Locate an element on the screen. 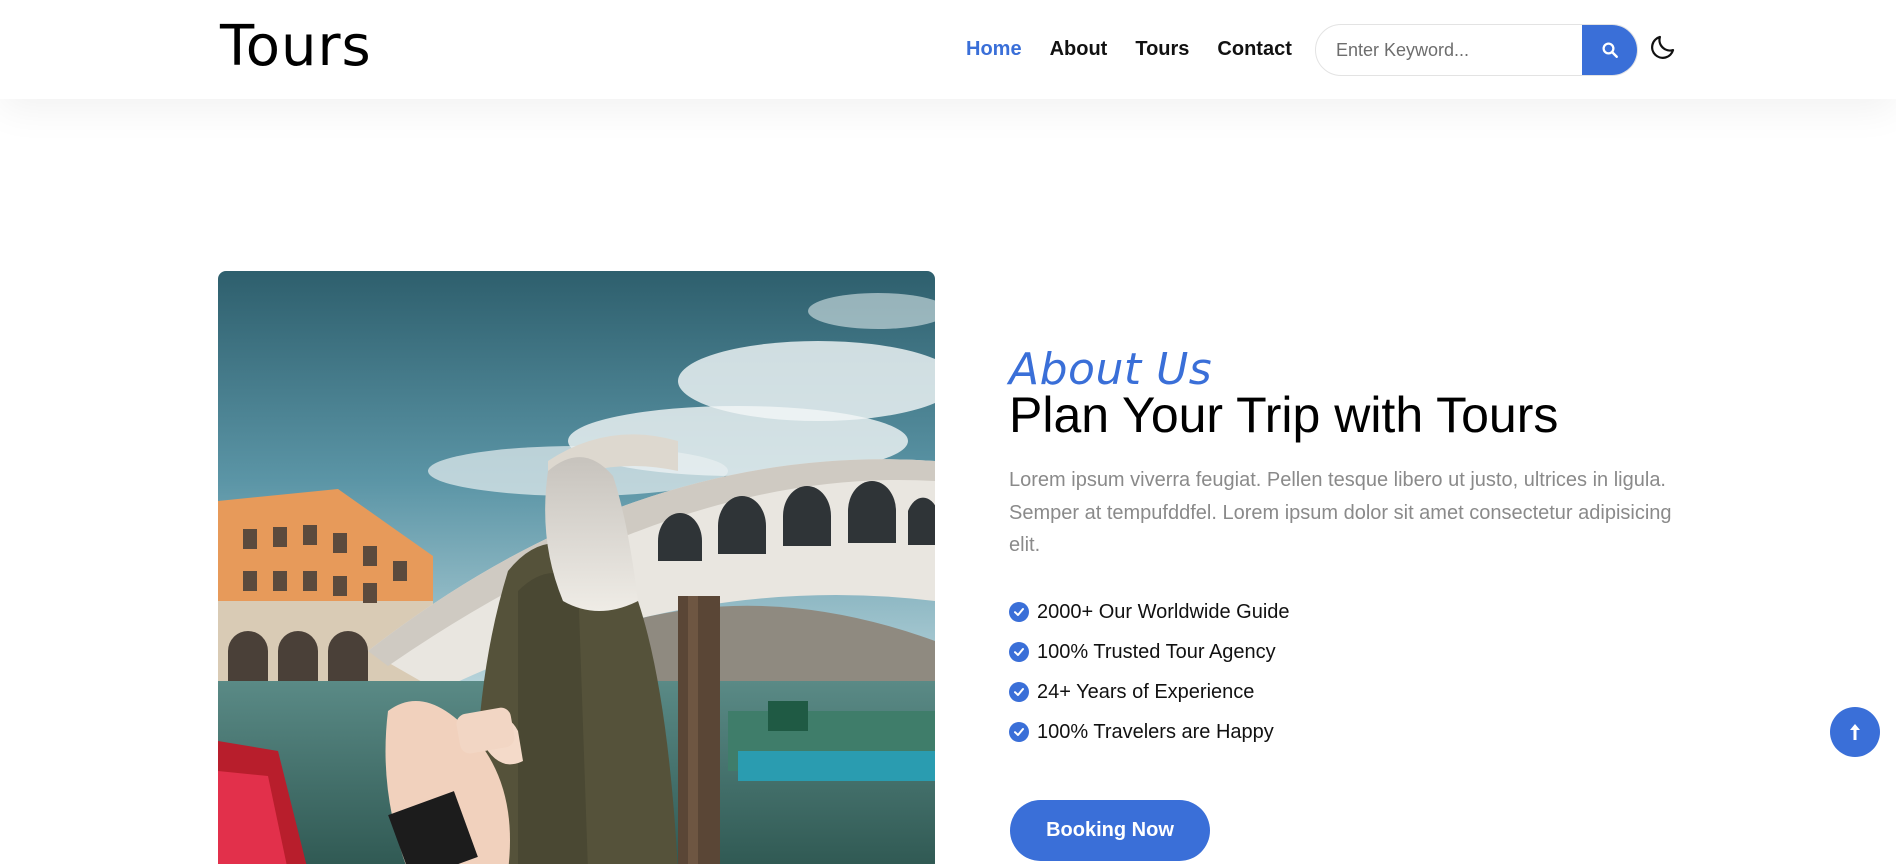 The image size is (1896, 864). nav-item-home: Home is located at coordinates (994, 49).